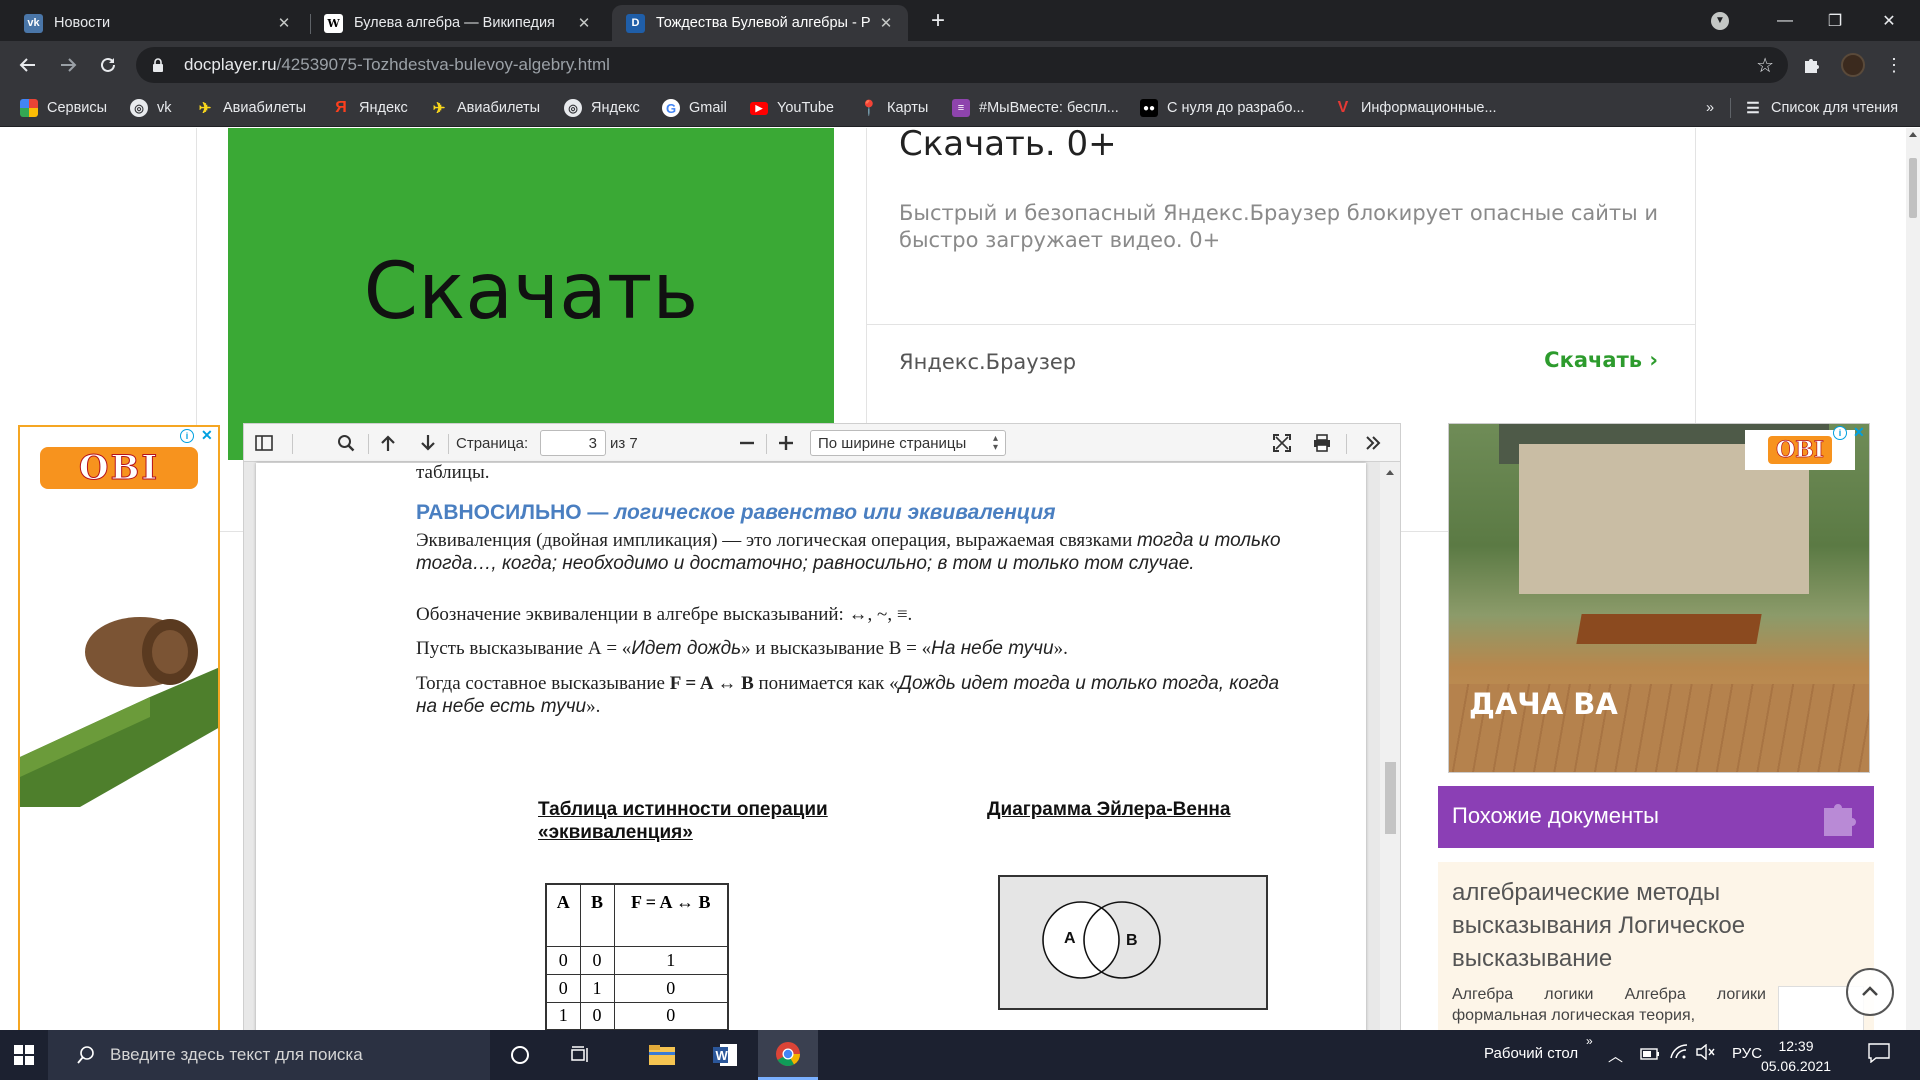  Describe the element at coordinates (264, 443) in the screenshot. I see `sidebar-toggle-icon` at that location.